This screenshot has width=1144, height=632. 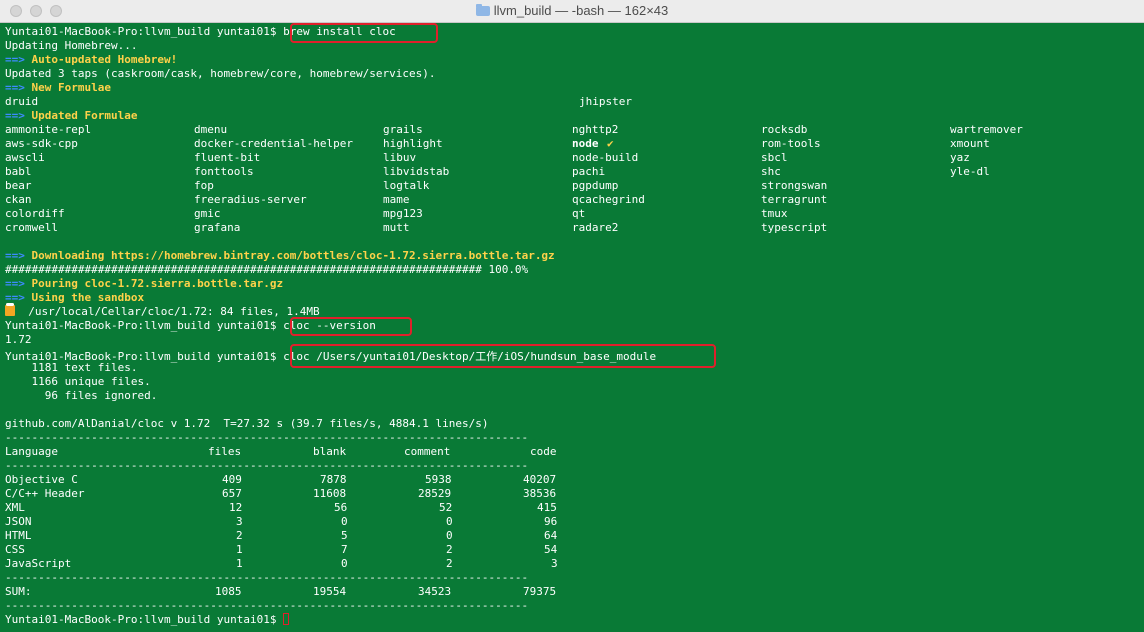 What do you see at coordinates (204, 185) in the screenshot?
I see `formula-name: fop` at bounding box center [204, 185].